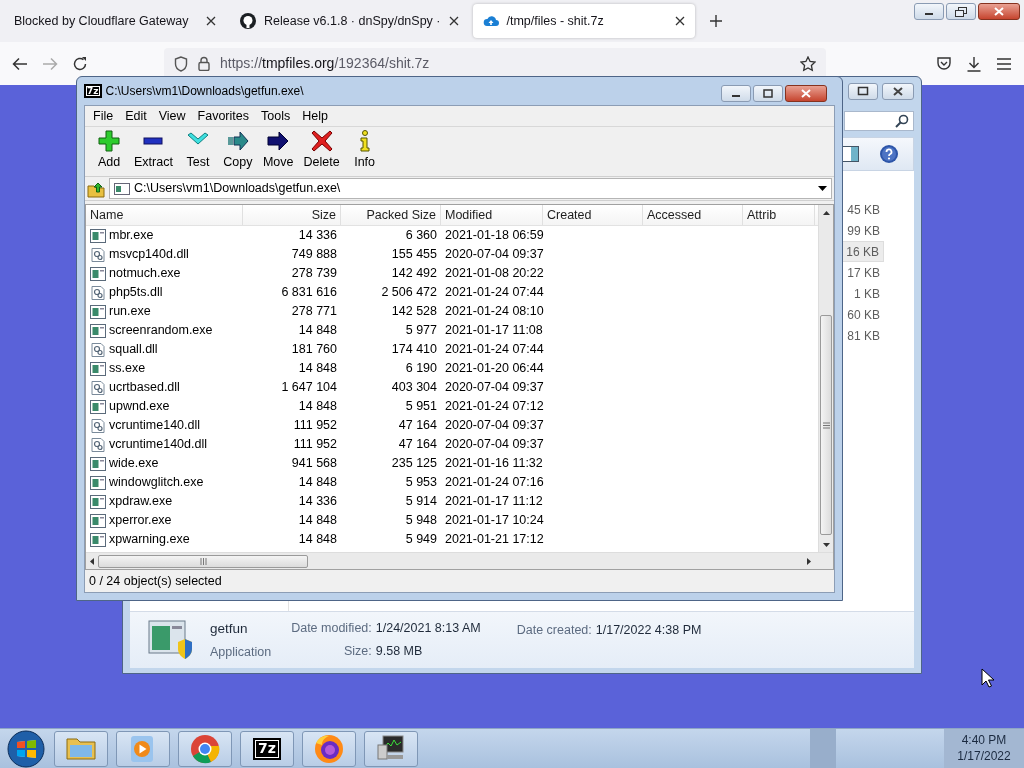 The image size is (1024, 768). Describe the element at coordinates (80, 63) in the screenshot. I see `reload-icon` at that location.